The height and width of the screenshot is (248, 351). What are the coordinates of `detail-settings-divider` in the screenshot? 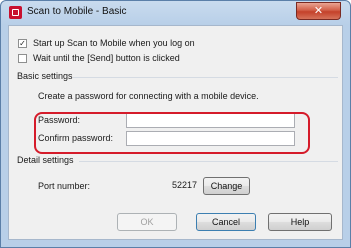 It's located at (208, 161).